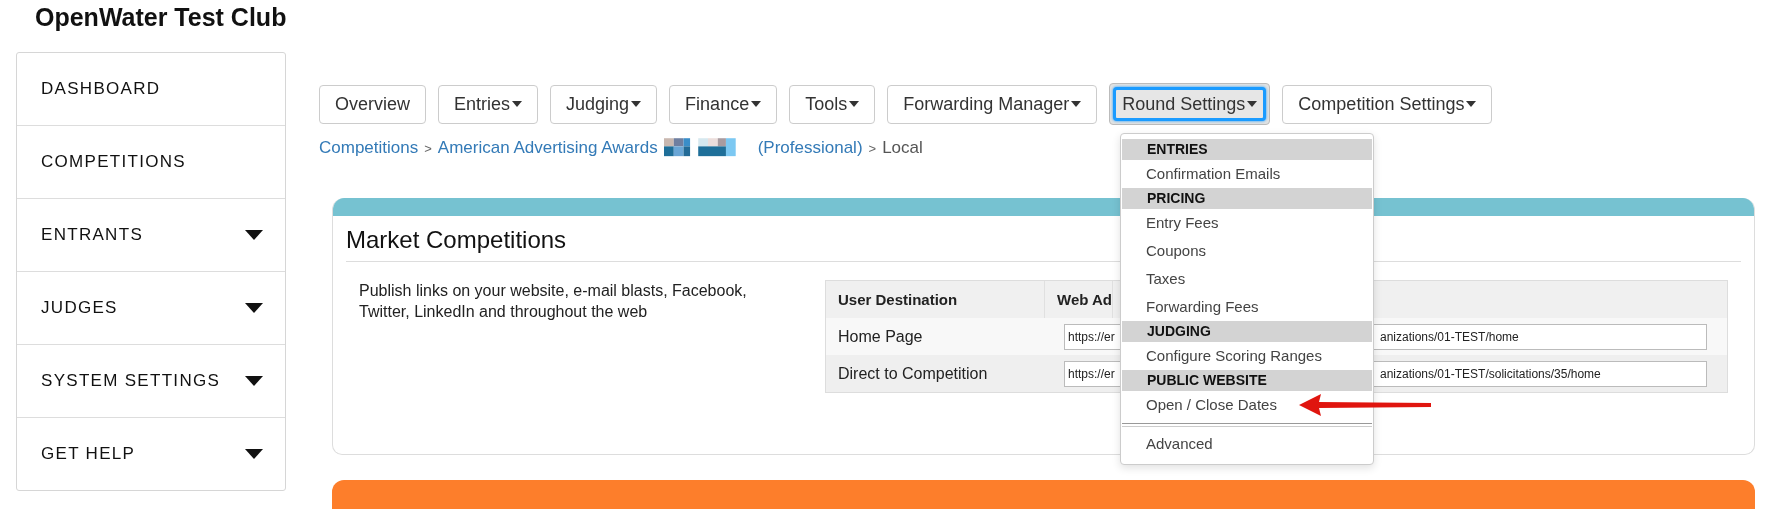 The width and height of the screenshot is (1768, 509). What do you see at coordinates (1205, 174) in the screenshot?
I see `menu-item: Confirmation Emails` at bounding box center [1205, 174].